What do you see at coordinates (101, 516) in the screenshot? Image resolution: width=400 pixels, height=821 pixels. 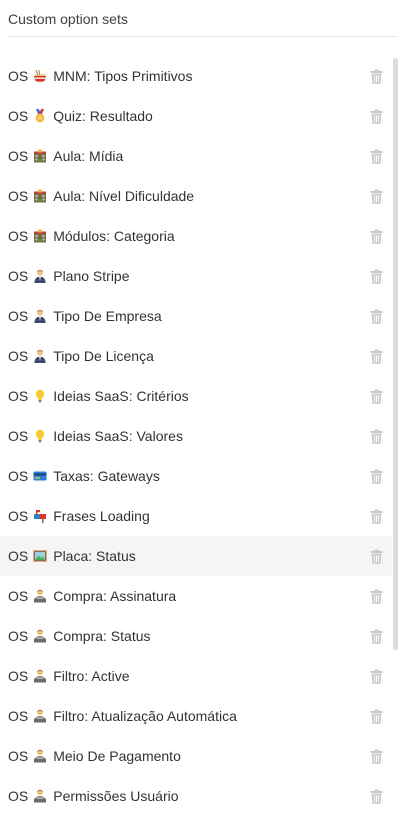 I see `option-set-name: Frases Loading` at bounding box center [101, 516].